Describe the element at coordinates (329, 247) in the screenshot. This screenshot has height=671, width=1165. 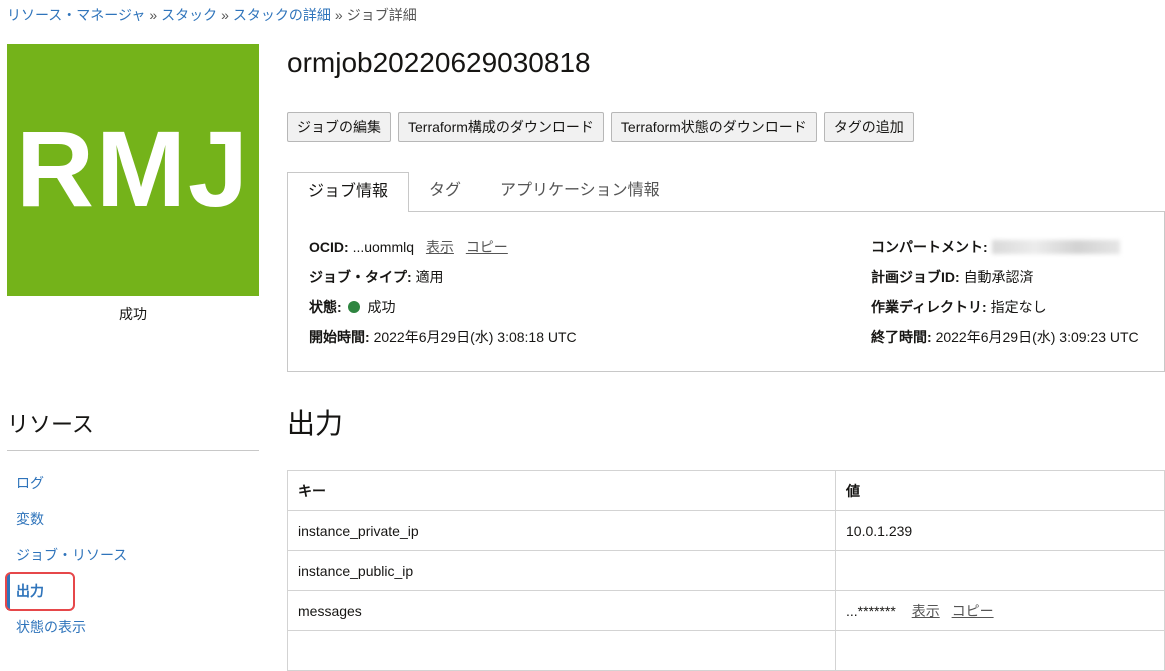
I see `ocid-label: OCID:` at that location.